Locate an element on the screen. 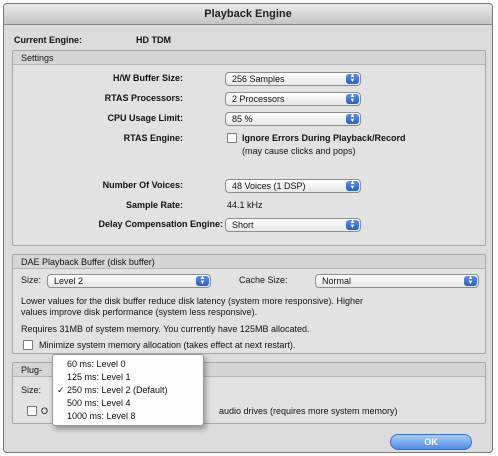 This screenshot has width=498, height=456. dae-size-value: Level 2 is located at coordinates (69, 281).